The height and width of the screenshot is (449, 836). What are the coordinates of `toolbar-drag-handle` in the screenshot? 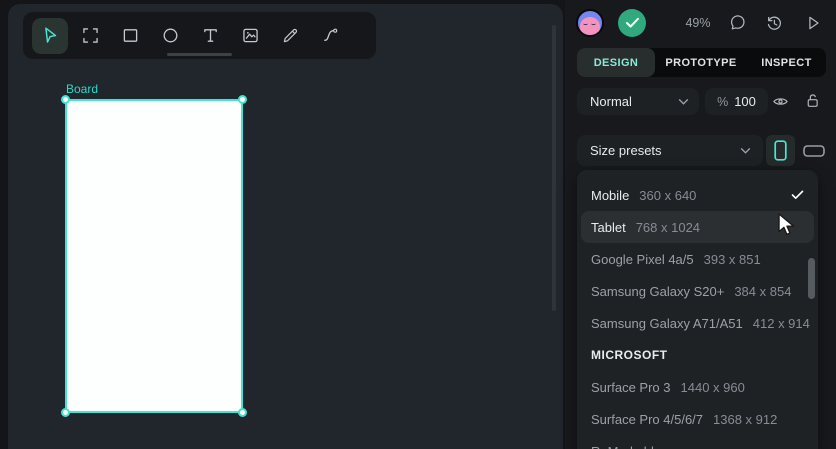 It's located at (199, 54).